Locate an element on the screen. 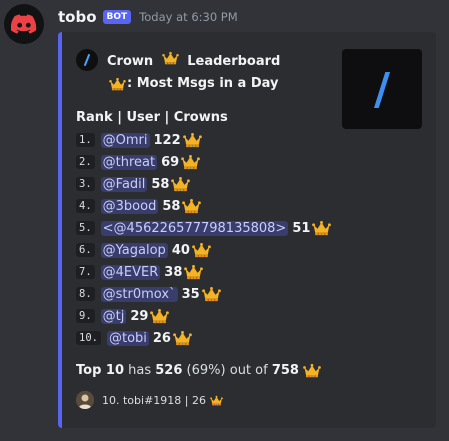 This screenshot has height=441, width=449. rank-number: 2. is located at coordinates (85, 162).